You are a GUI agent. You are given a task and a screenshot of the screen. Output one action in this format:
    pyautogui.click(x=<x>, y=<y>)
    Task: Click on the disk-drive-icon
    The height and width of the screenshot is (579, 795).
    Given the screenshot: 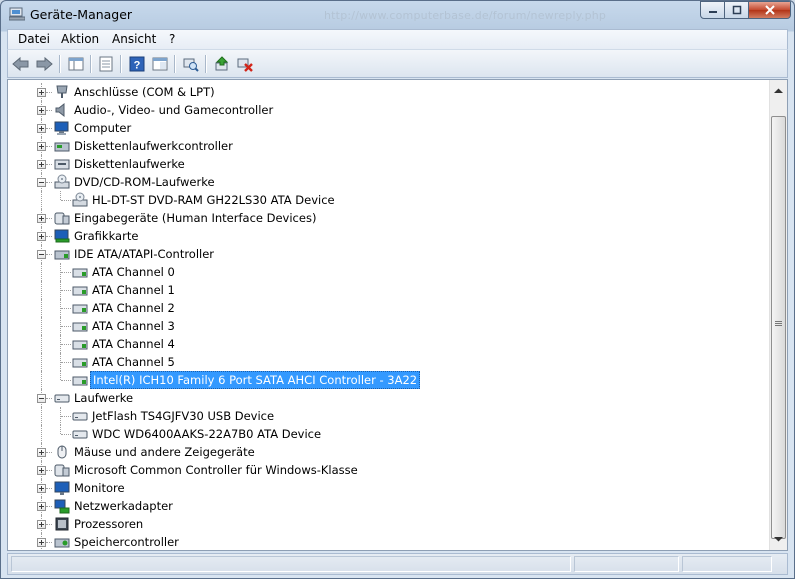 What is the action you would take?
    pyautogui.click(x=80, y=416)
    